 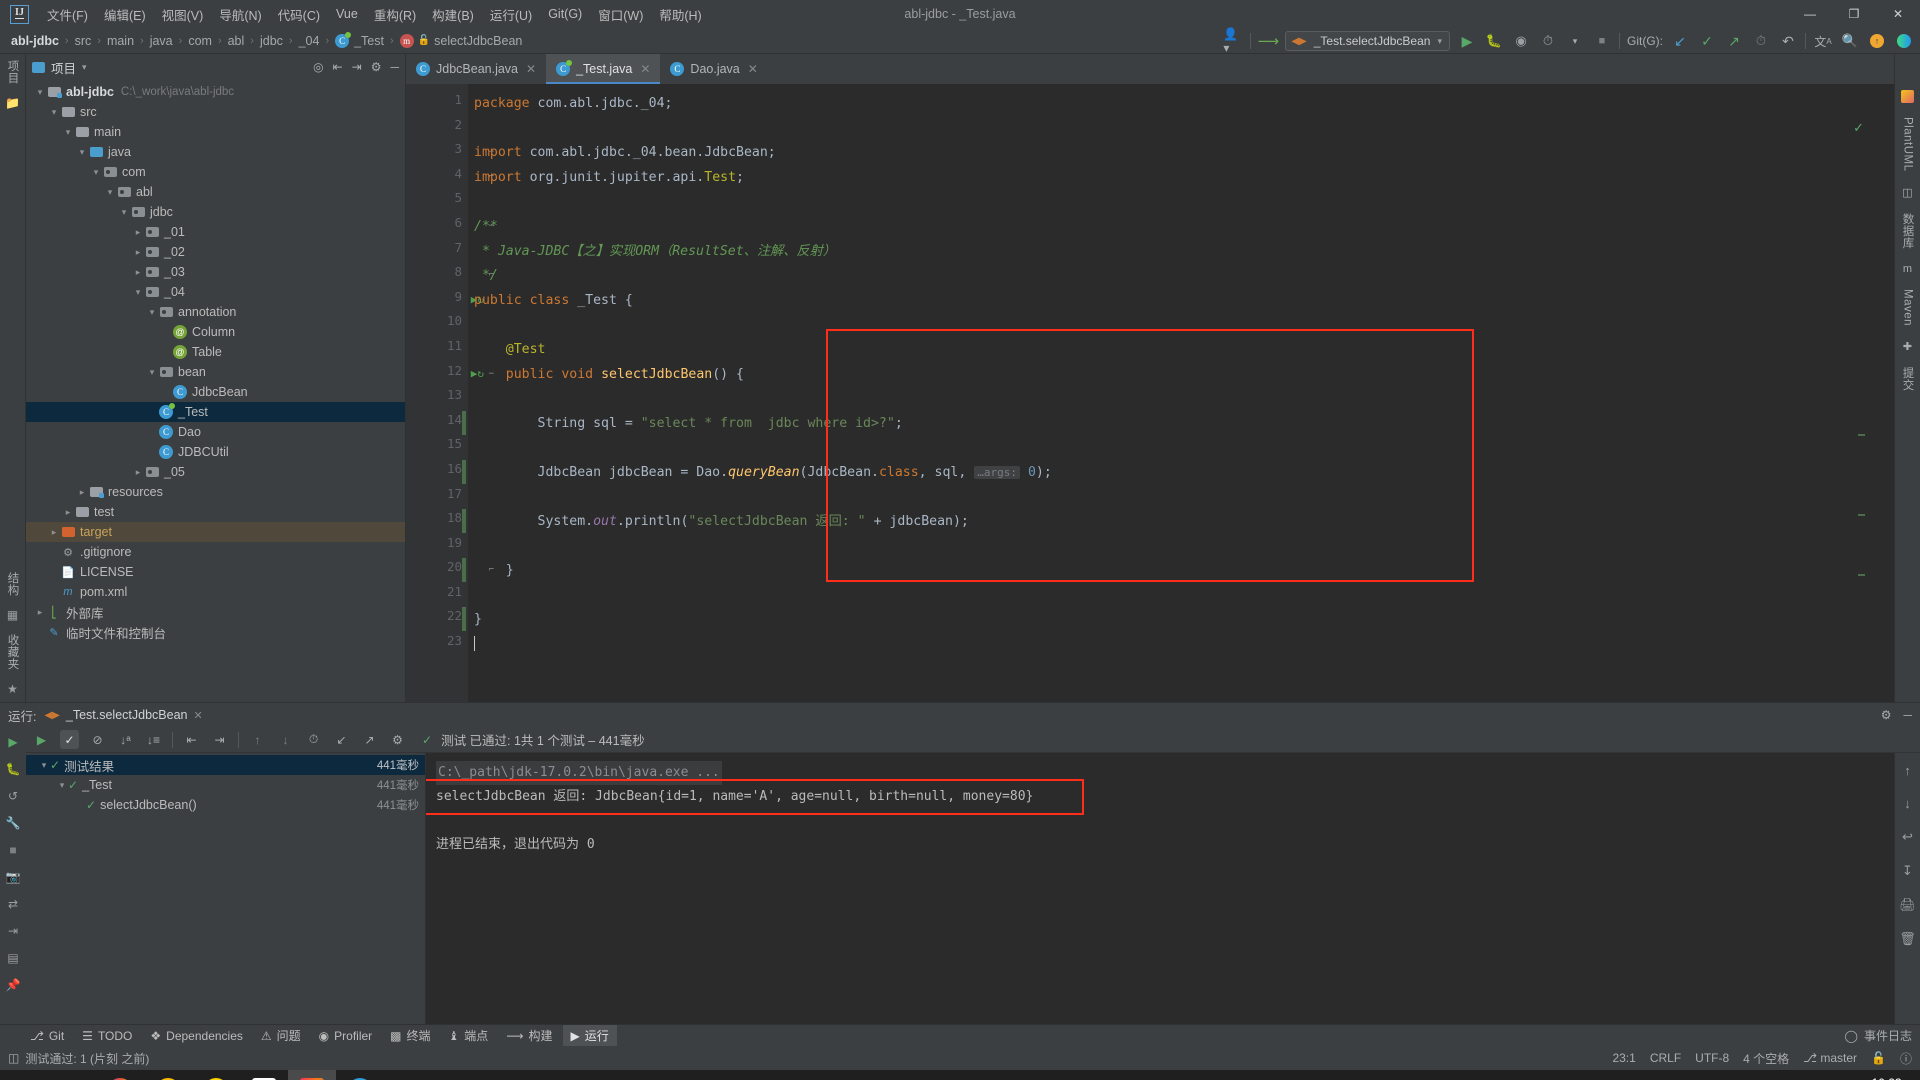 I want to click on menu-edit: 编辑(E), so click(x=125, y=14).